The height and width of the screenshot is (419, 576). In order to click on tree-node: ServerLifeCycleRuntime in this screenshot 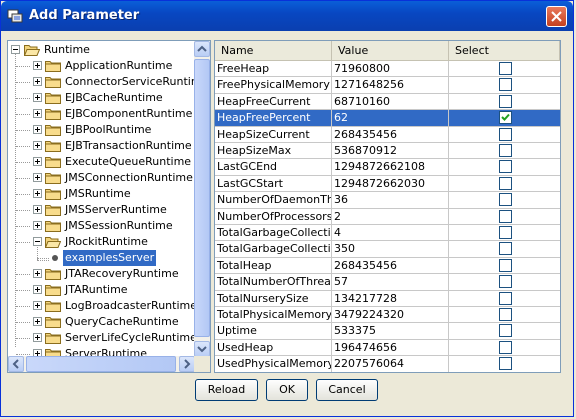, I will do `click(101, 338)`.